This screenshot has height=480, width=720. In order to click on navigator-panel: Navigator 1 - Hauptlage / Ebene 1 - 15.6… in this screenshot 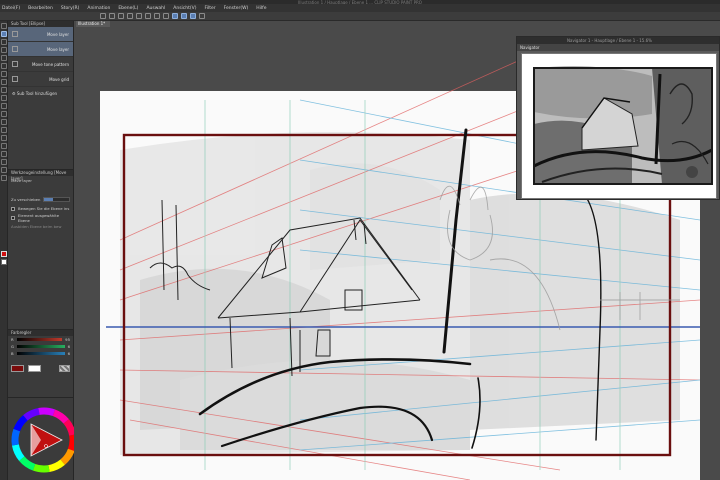, I will do `click(618, 118)`.